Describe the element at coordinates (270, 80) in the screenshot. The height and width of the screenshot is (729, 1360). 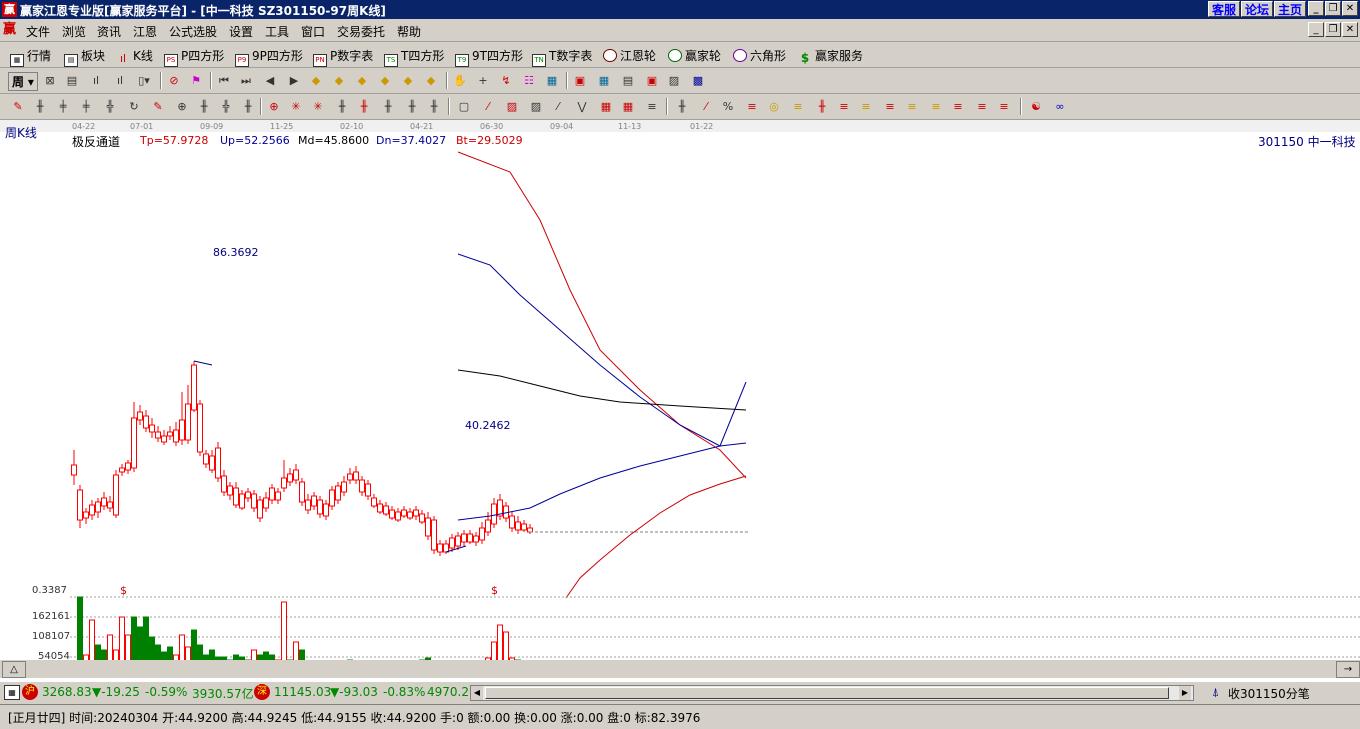
I see `scroll-left-icon: ◀` at that location.